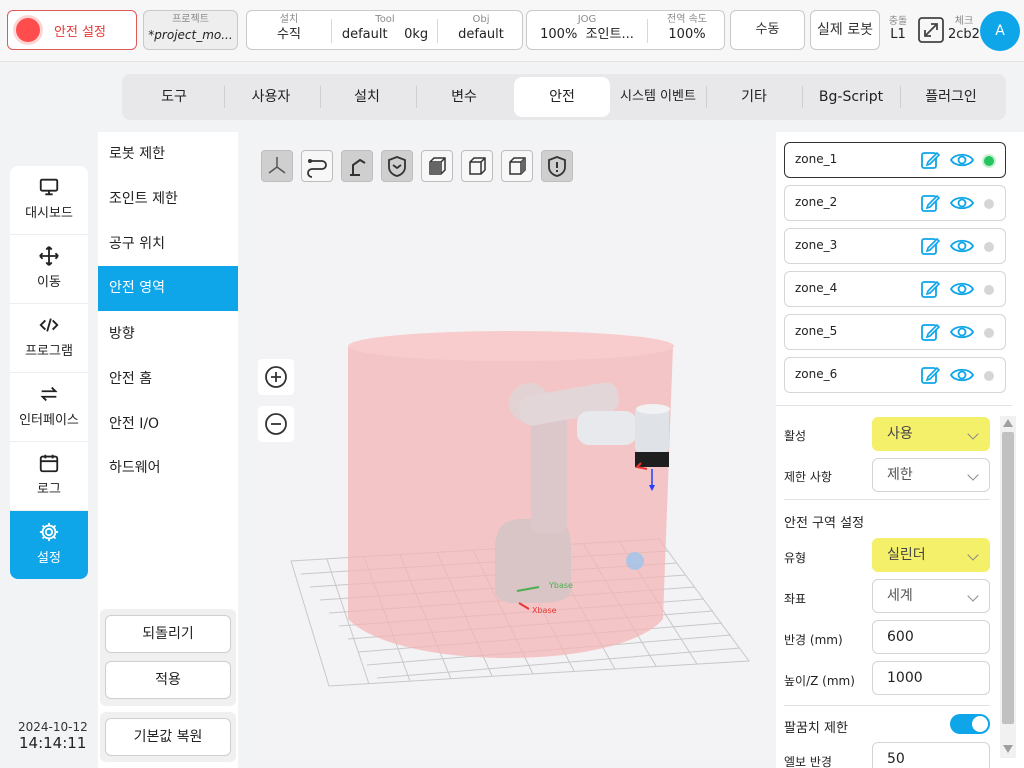  I want to click on type-label: 유형, so click(795, 558).